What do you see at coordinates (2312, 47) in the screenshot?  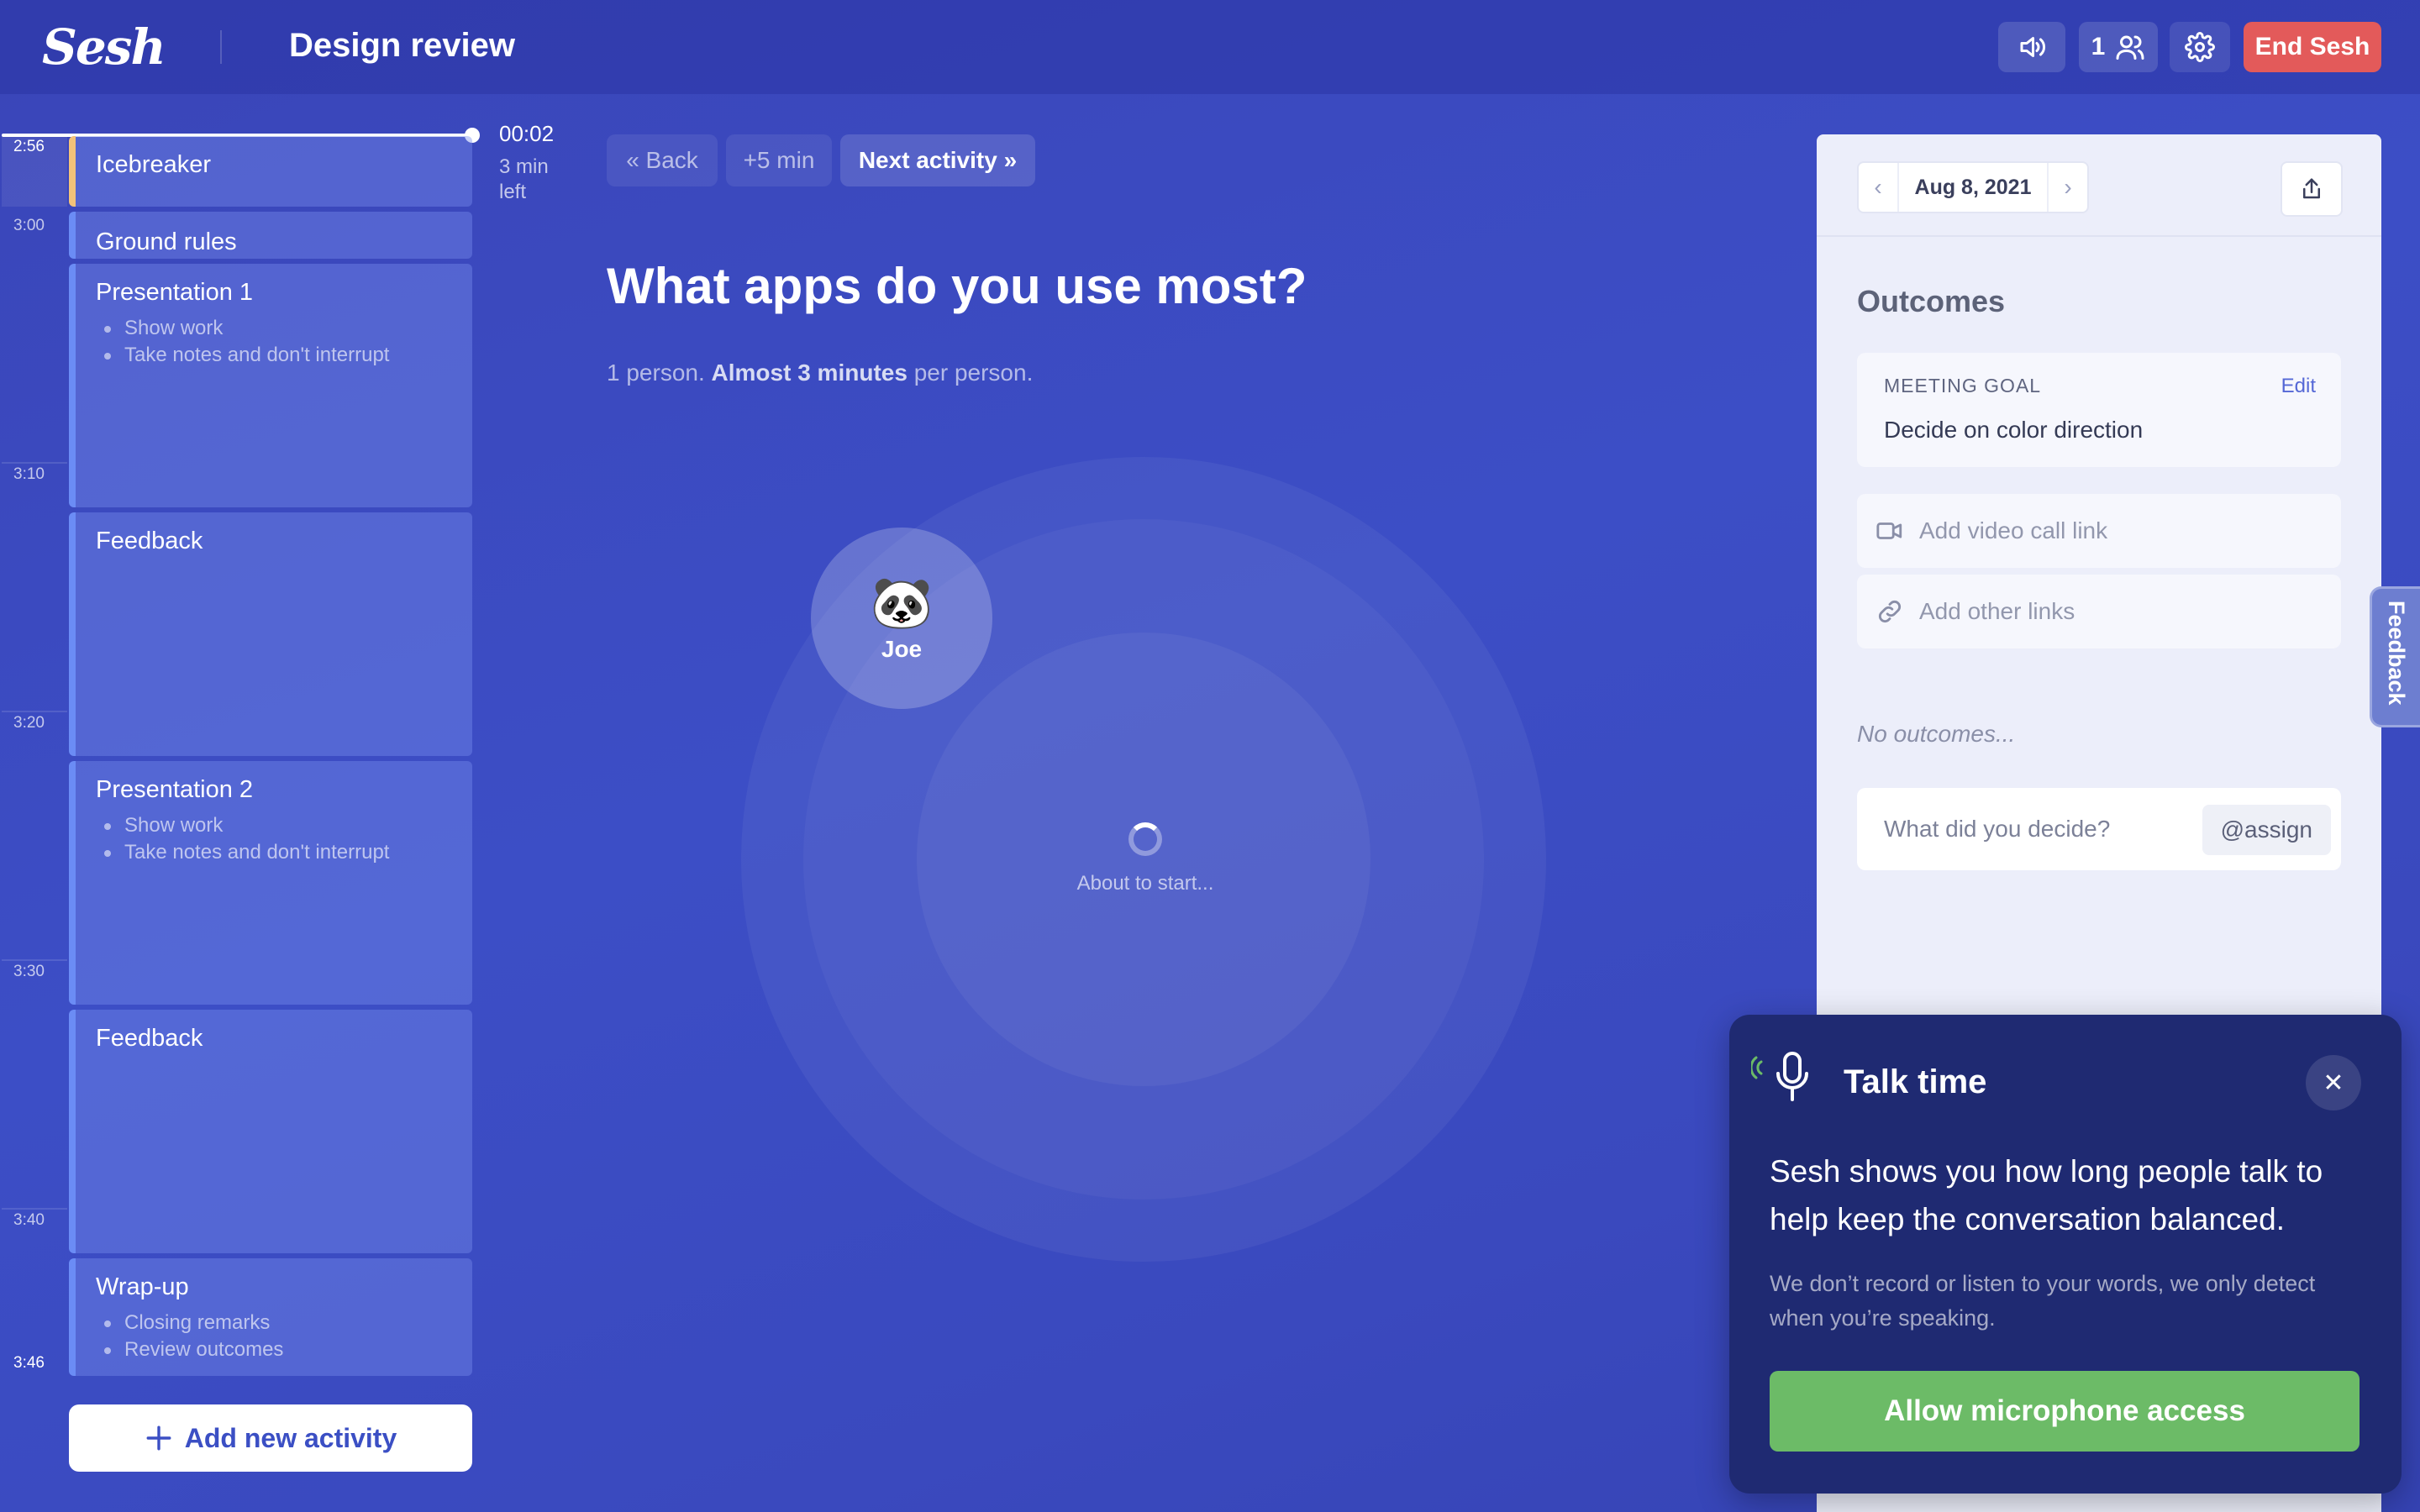 I see `end-sesh-button: End Sesh` at bounding box center [2312, 47].